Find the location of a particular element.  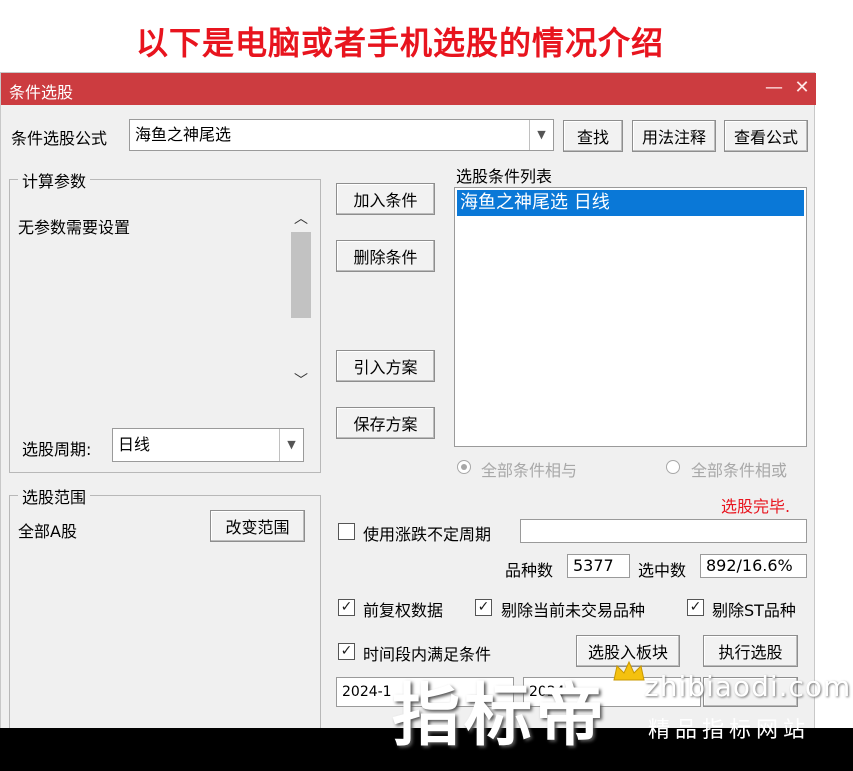

params-text: 无参数需要设置 is located at coordinates (74, 227).